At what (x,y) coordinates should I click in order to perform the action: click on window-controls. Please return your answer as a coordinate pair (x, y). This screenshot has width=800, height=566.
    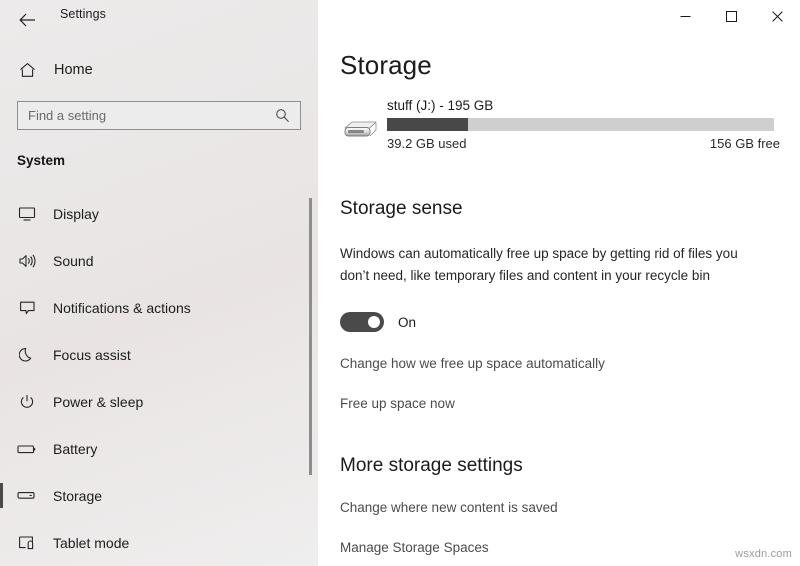
    Looking at the image, I should click on (731, 16).